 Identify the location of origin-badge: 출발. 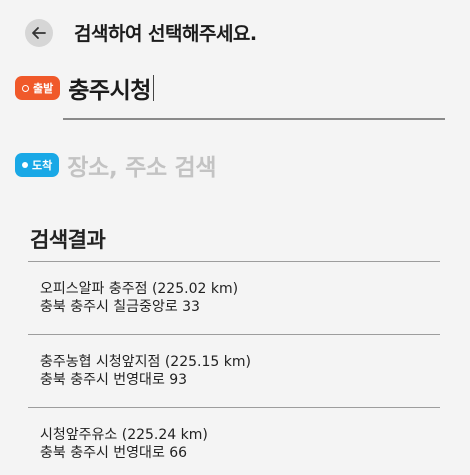
(38, 88).